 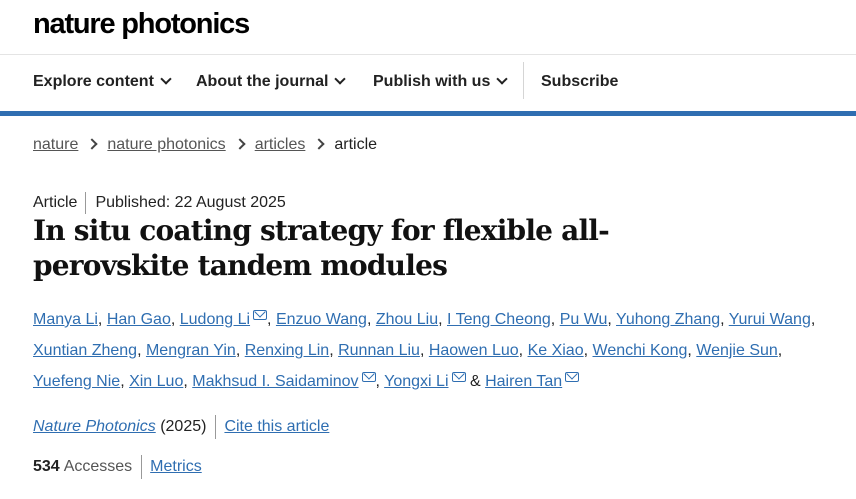 I want to click on author-link: Yuhong Zhang, so click(x=668, y=319).